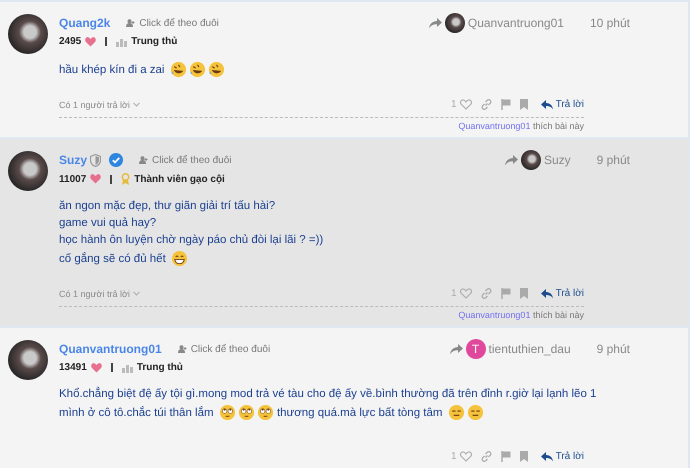 The image size is (690, 468). I want to click on reply-to-username: tientuthien_dau, so click(529, 349).